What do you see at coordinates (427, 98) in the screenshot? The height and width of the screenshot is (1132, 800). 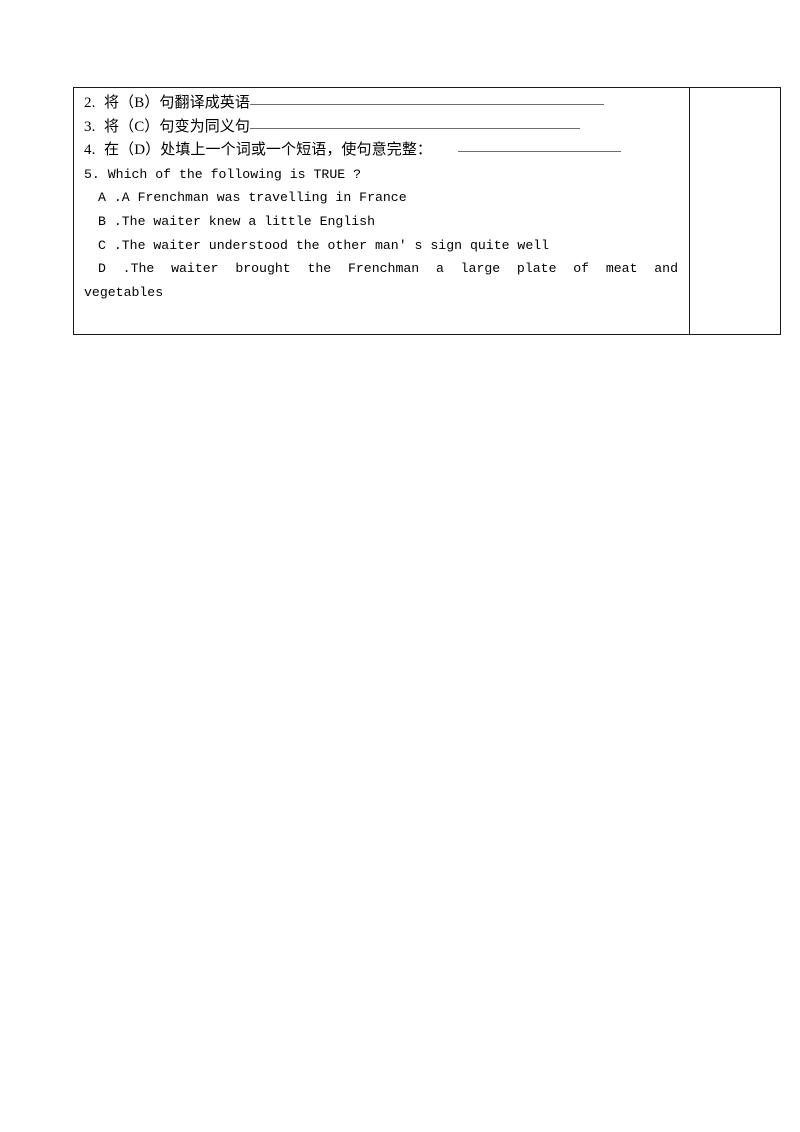 I see `question-2-blank` at bounding box center [427, 98].